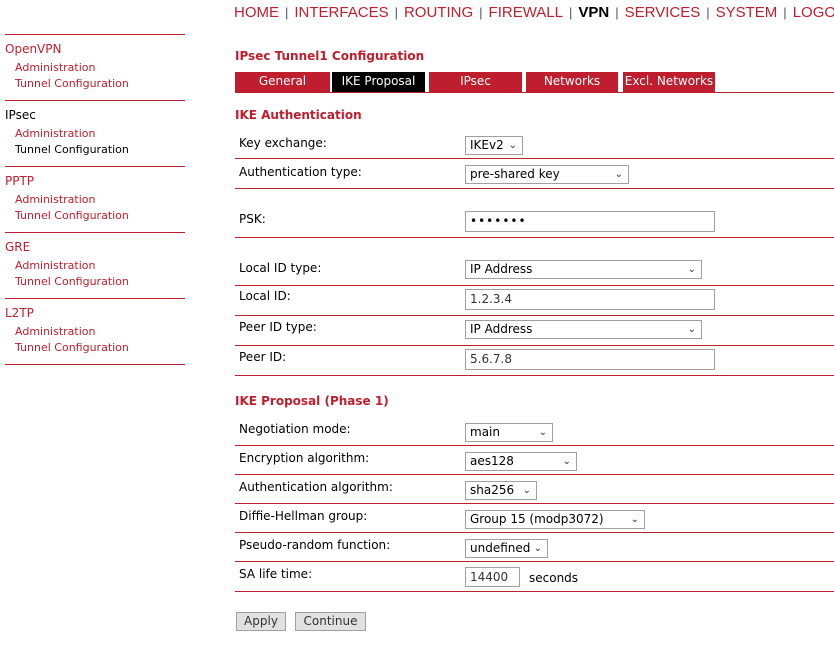  Describe the element at coordinates (492, 461) in the screenshot. I see `encryption-algorithm-value: aes128` at that location.